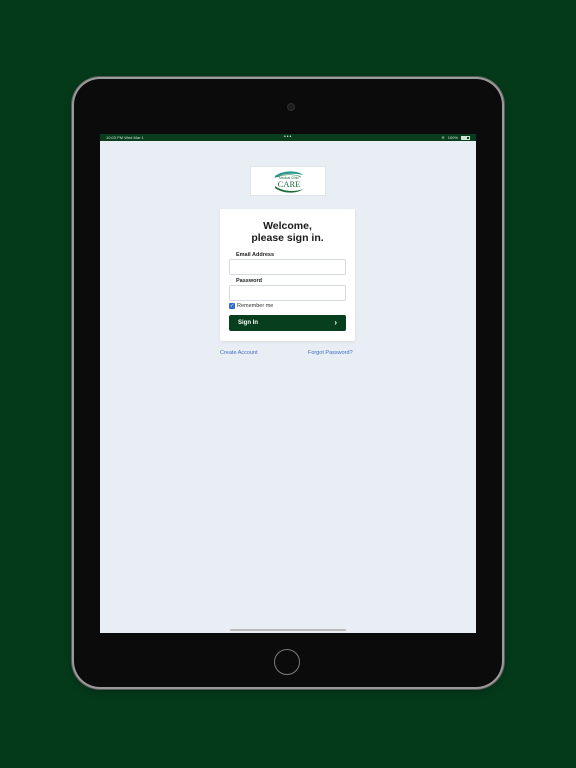 The width and height of the screenshot is (576, 768). I want to click on create-account-link: Create Account, so click(239, 353).